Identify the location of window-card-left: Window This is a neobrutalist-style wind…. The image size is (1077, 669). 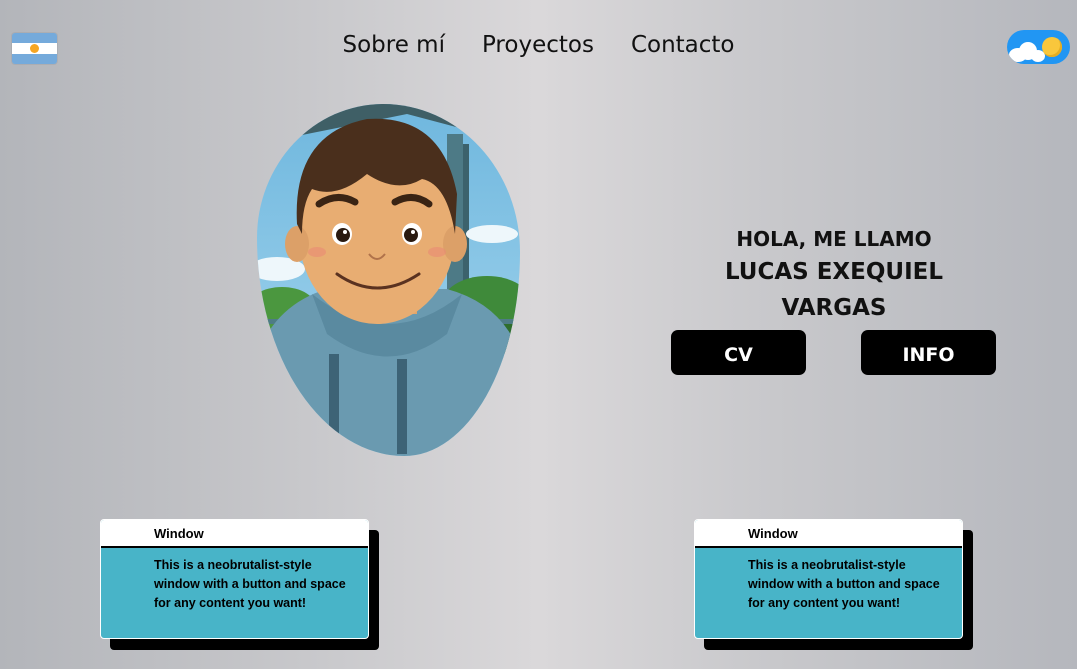
(239, 584).